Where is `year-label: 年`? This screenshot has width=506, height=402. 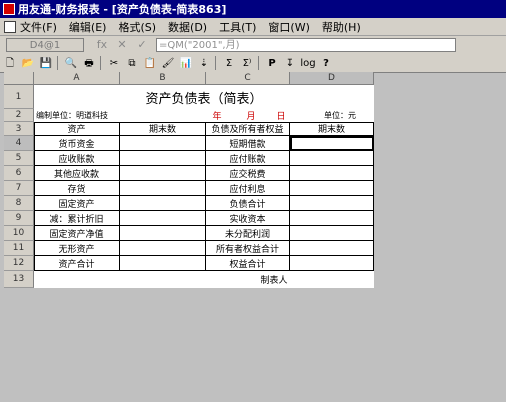 year-label: 年 is located at coordinates (217, 115).